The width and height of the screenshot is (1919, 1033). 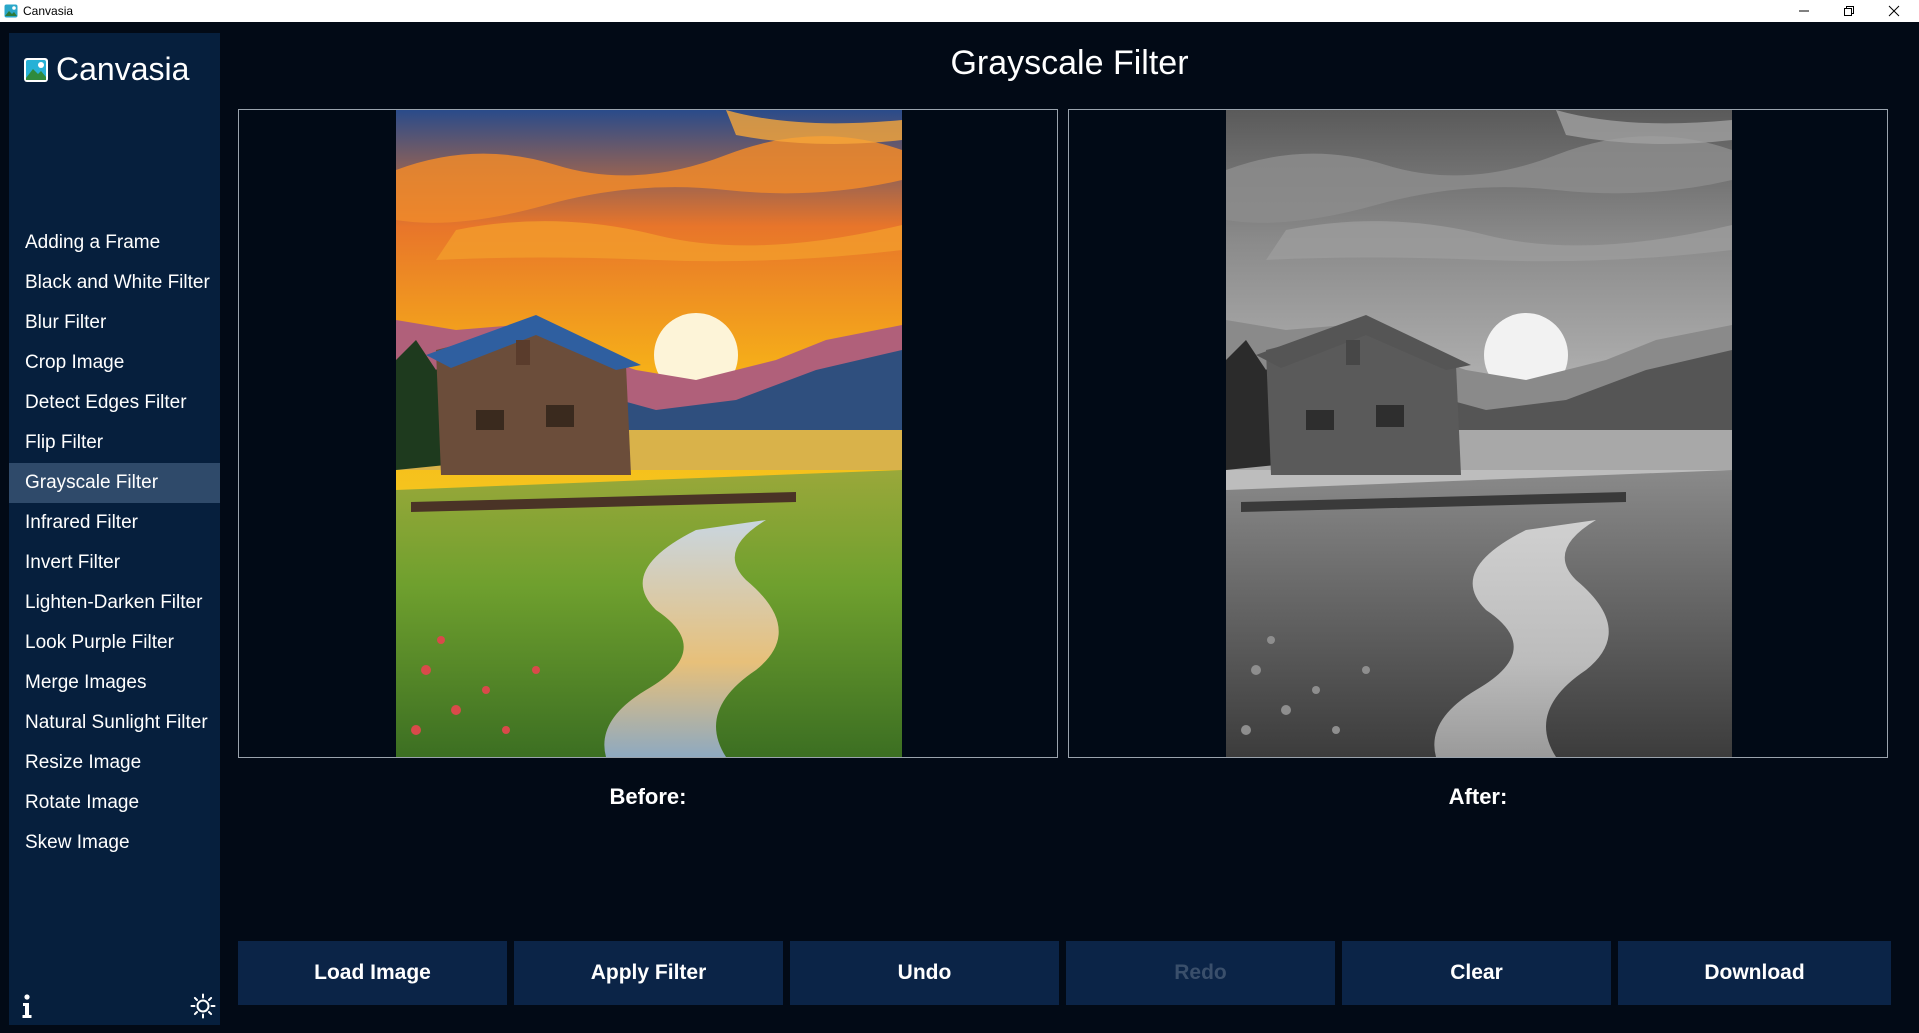 I want to click on sidebar-item-grayscale-filter: Grayscale Filter, so click(x=114, y=483).